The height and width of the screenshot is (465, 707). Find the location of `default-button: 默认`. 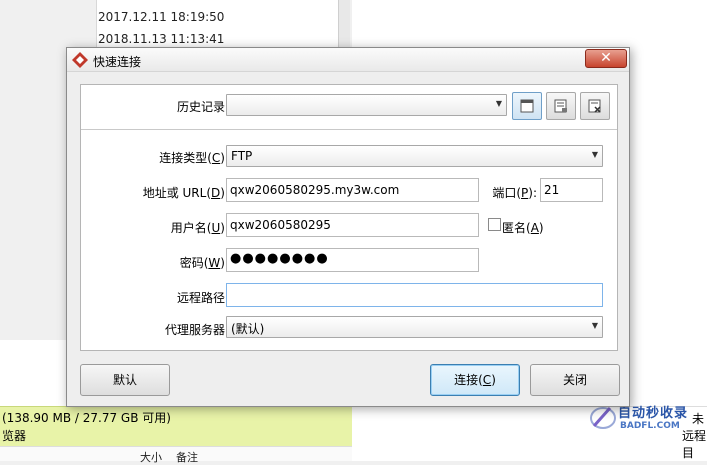

default-button: 默认 is located at coordinates (125, 380).